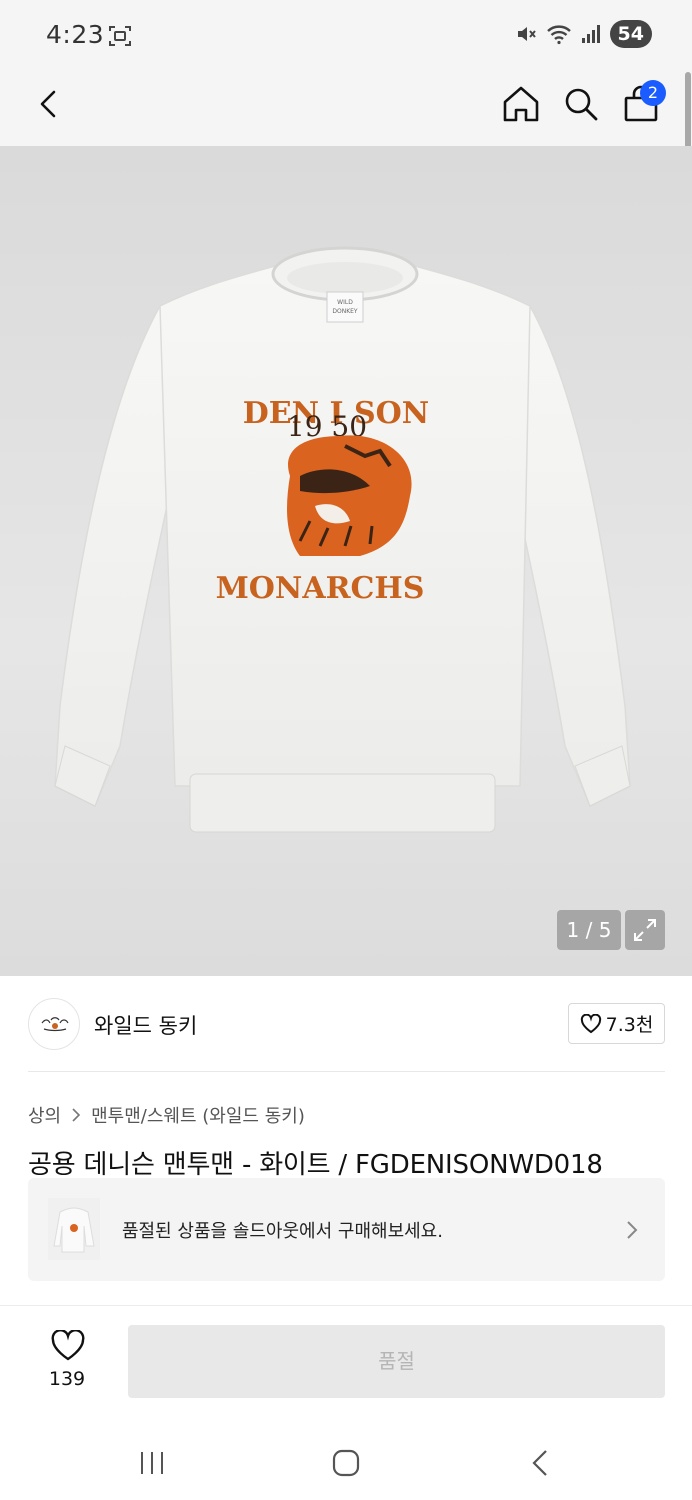 The width and height of the screenshot is (692, 1500). Describe the element at coordinates (653, 93) in the screenshot. I see `cart-count-badge: 2` at that location.